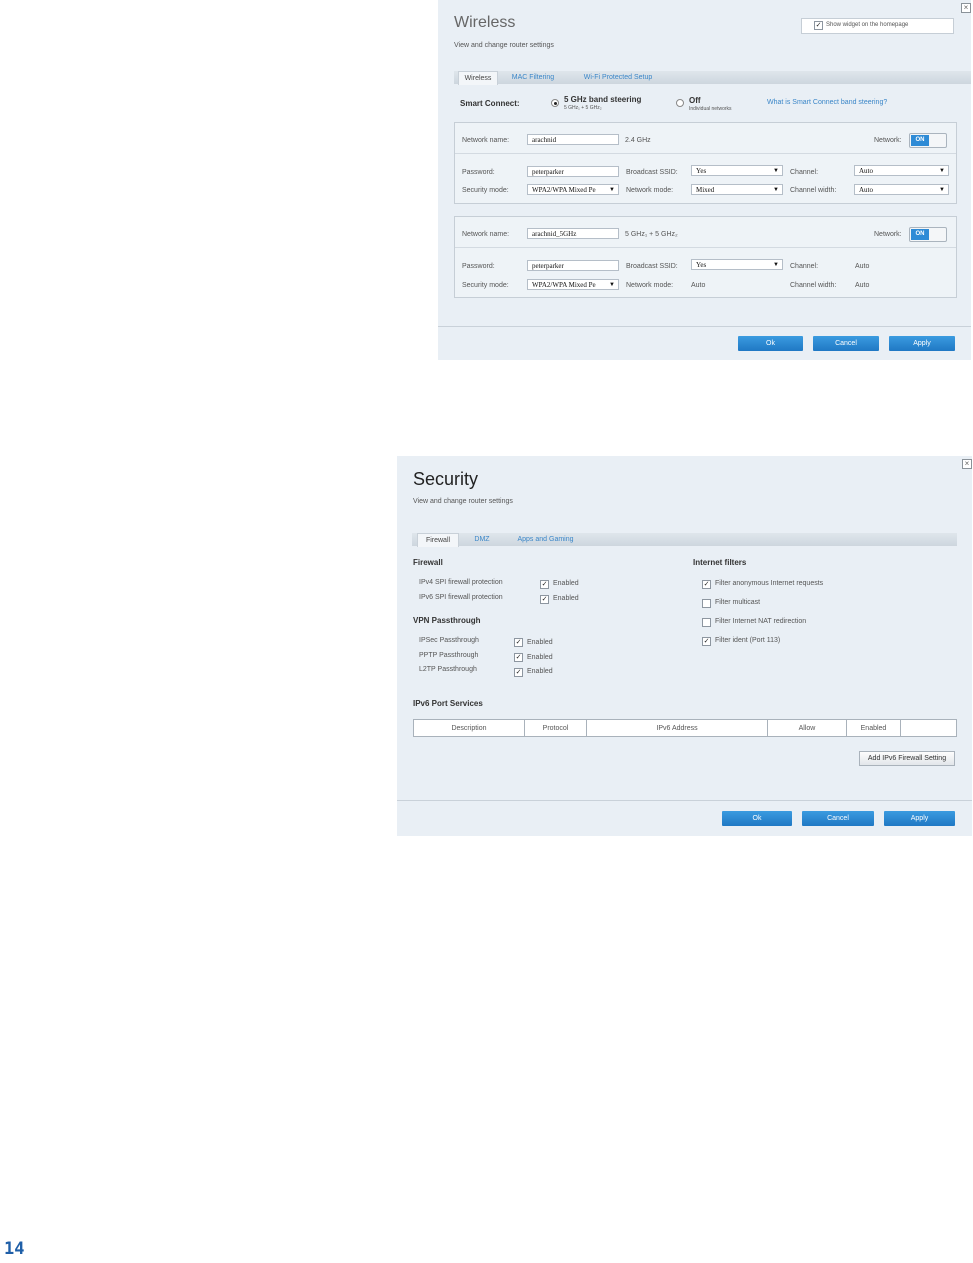 The image size is (973, 1263). Describe the element at coordinates (710, 109) in the screenshot. I see `off-sub: Individual networks` at that location.